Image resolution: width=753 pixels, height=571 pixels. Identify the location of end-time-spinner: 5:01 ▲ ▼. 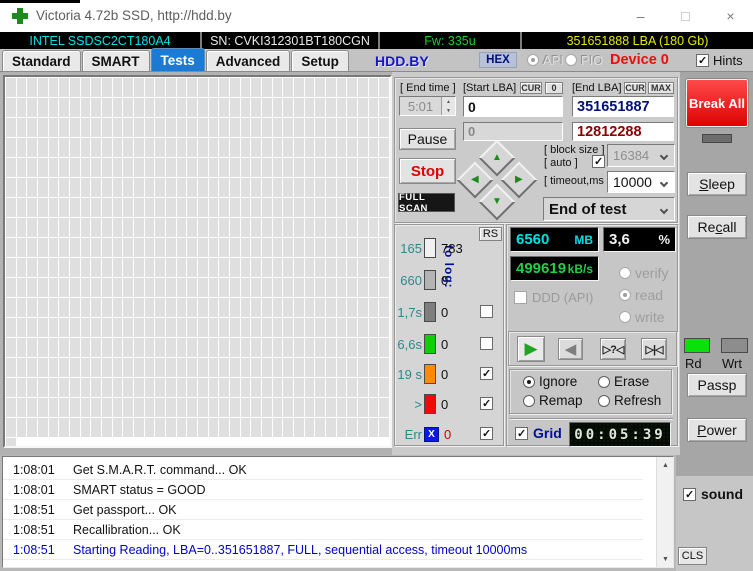
(427, 106).